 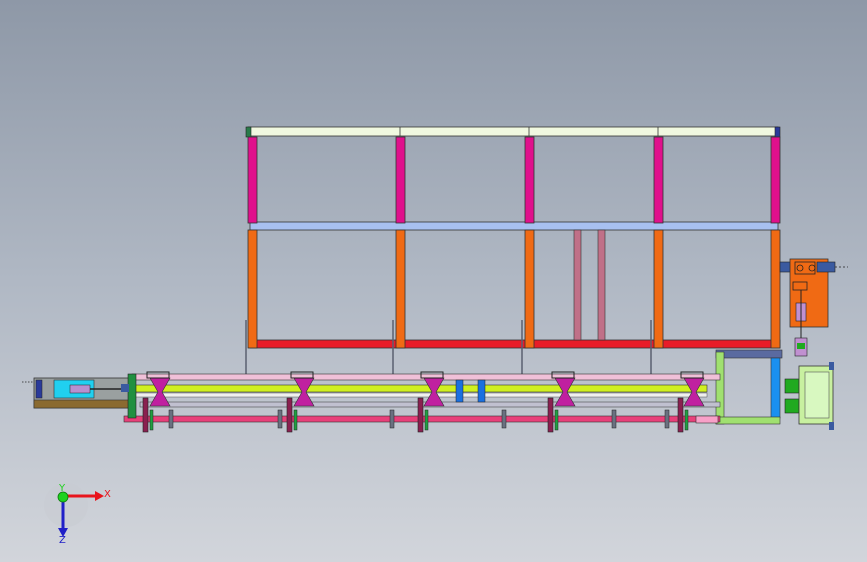 I want to click on infeed-cylinder, so click(x=79, y=396).